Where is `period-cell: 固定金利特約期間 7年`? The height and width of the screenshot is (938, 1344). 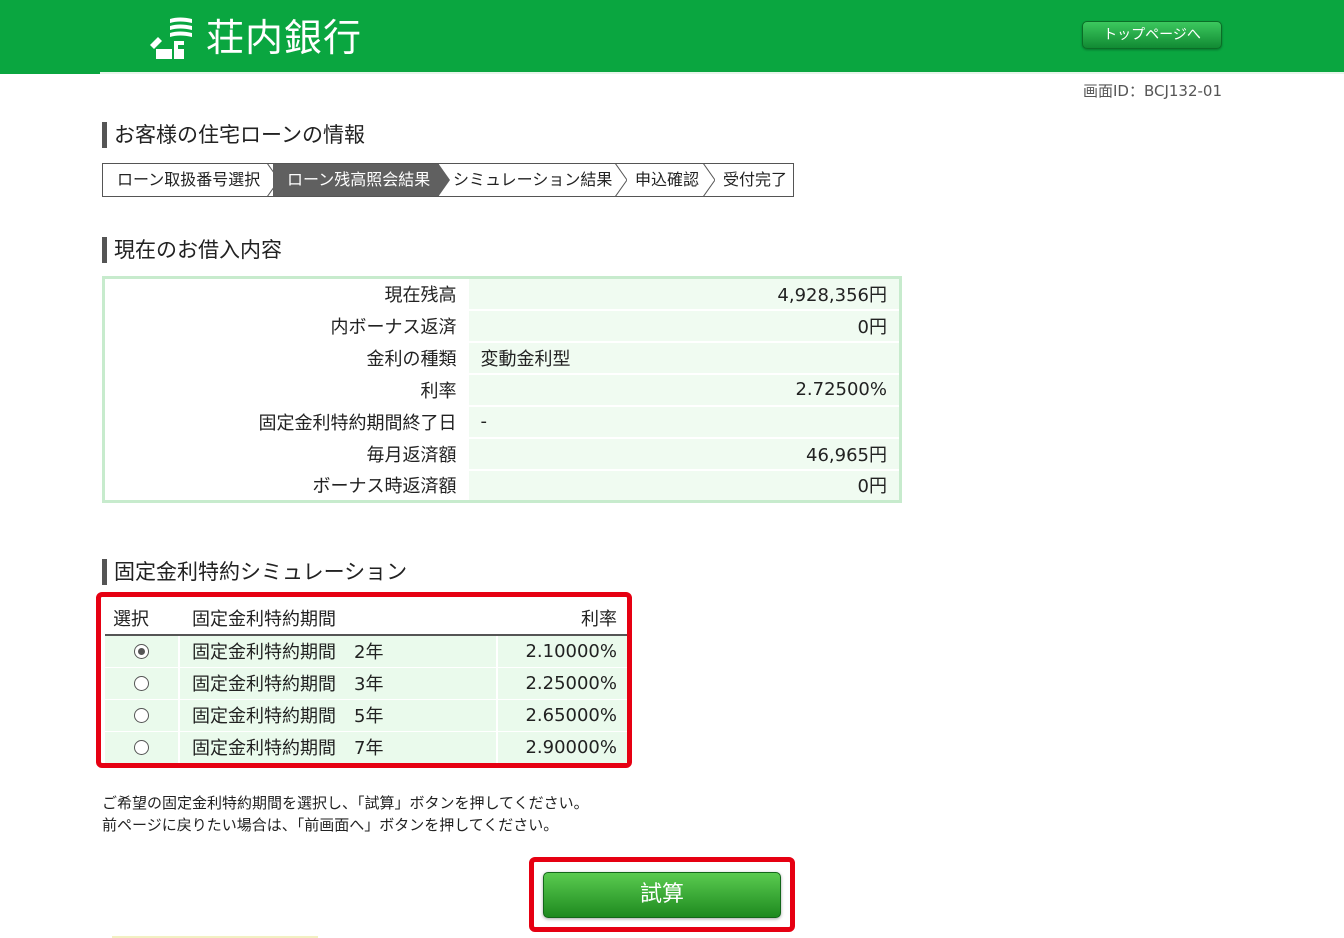
period-cell: 固定金利特約期間 7年 is located at coordinates (338, 746).